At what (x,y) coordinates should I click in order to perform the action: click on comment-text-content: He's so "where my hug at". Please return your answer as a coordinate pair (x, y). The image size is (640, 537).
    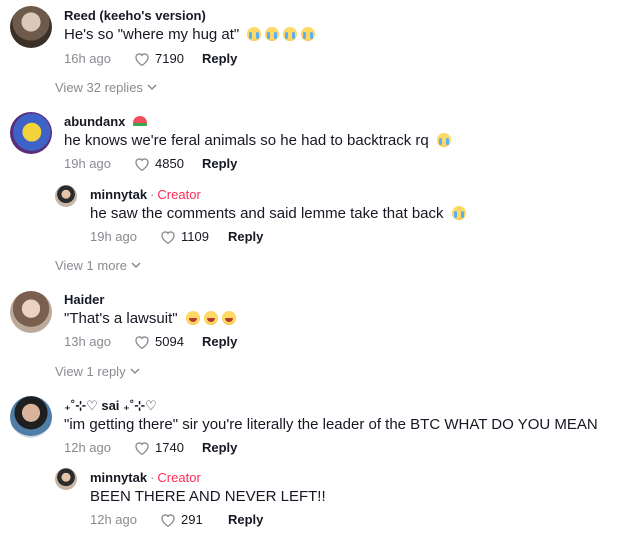
    Looking at the image, I should click on (152, 34).